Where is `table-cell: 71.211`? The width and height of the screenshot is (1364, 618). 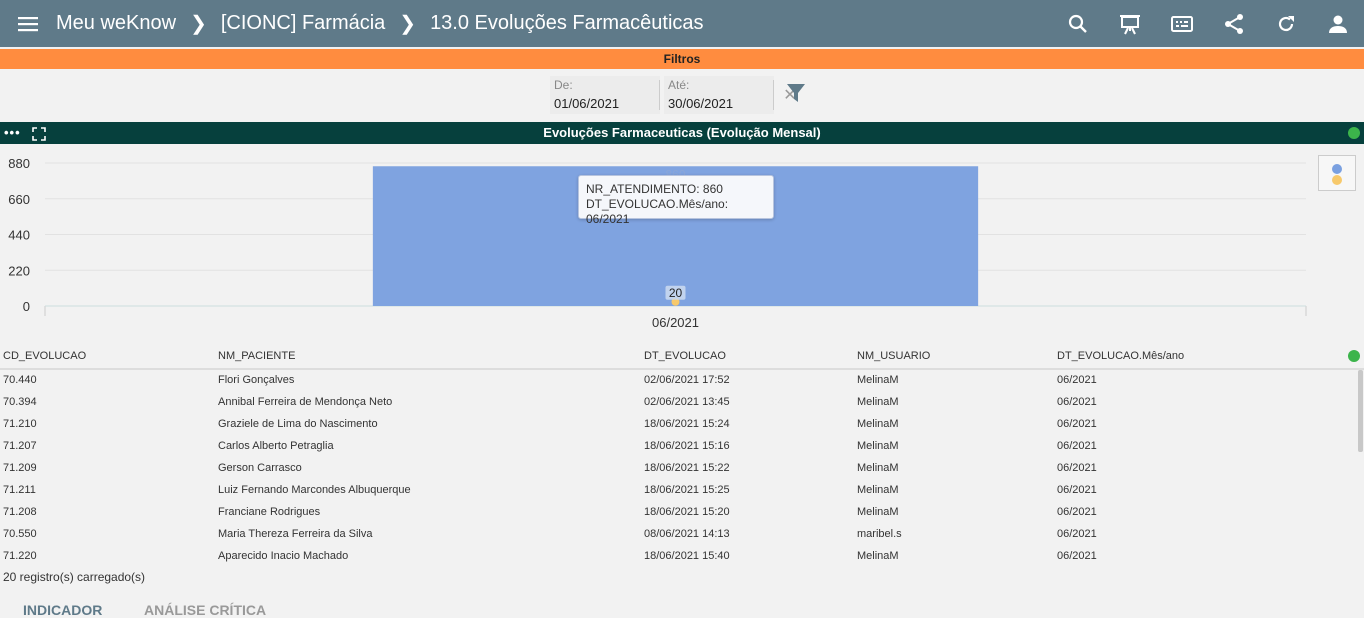
table-cell: 71.211 is located at coordinates (19, 490).